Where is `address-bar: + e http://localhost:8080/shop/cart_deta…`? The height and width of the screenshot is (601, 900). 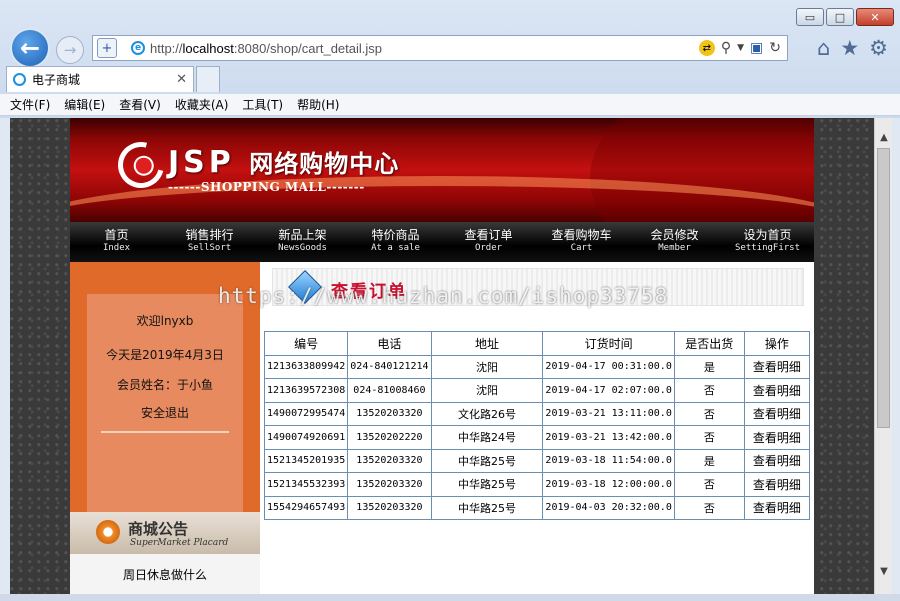 address-bar: + e http://localhost:8080/shop/cart_deta… is located at coordinates (440, 48).